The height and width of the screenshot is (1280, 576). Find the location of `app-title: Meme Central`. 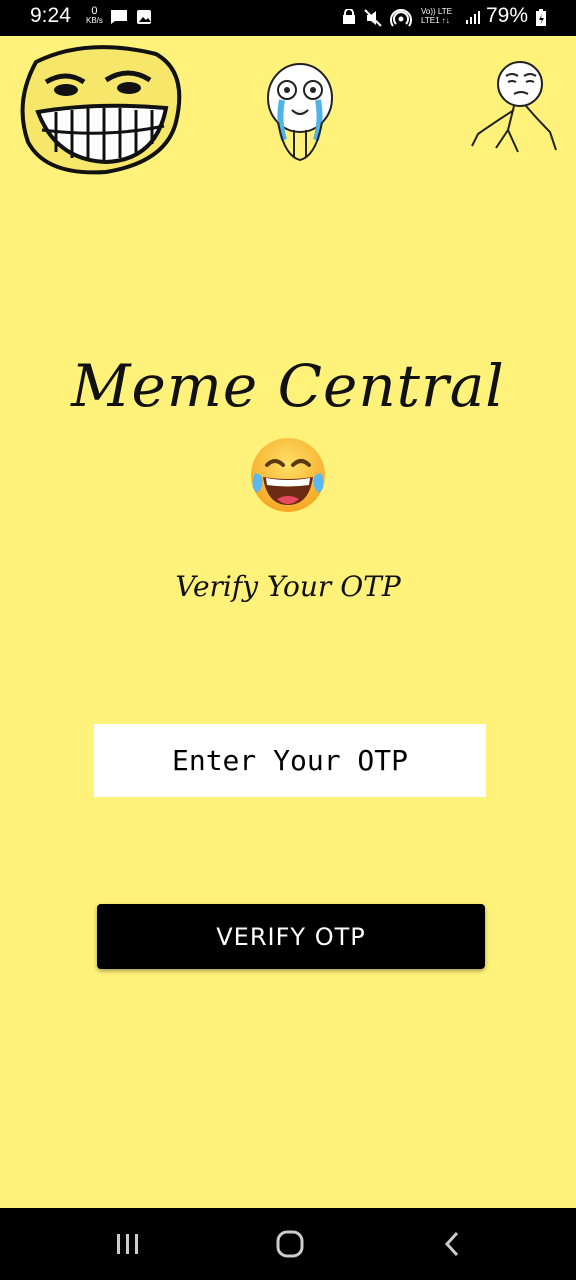

app-title: Meme Central is located at coordinates (288, 386).